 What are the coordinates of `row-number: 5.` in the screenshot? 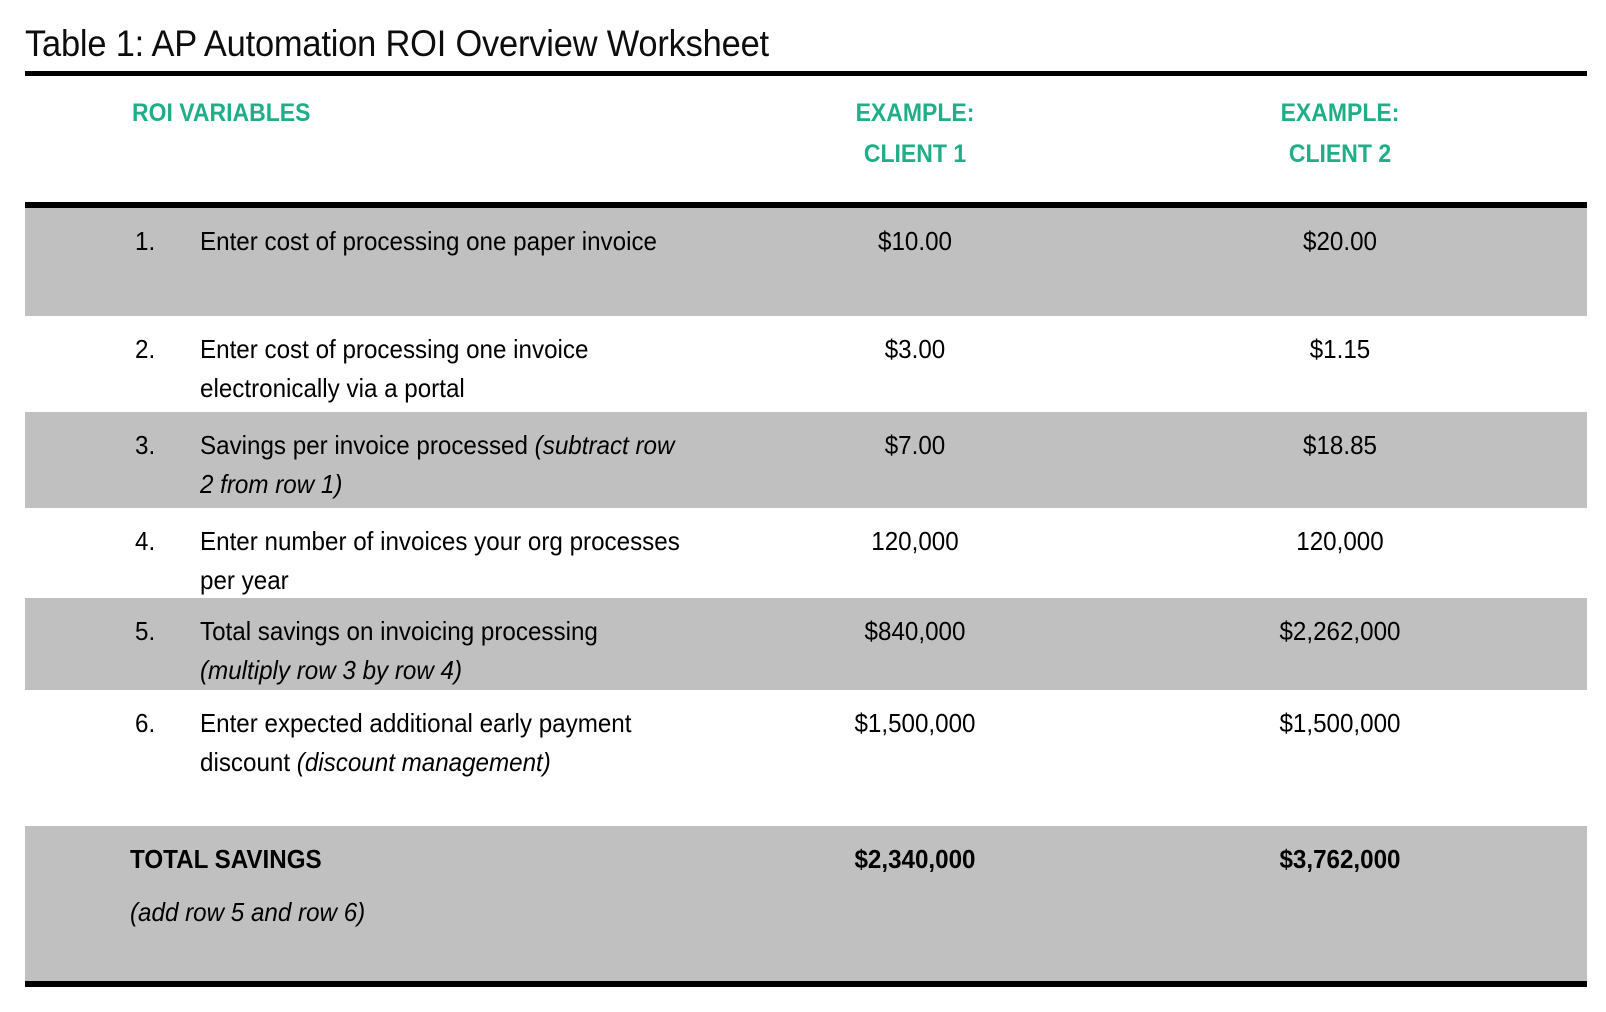 It's located at (145, 631).